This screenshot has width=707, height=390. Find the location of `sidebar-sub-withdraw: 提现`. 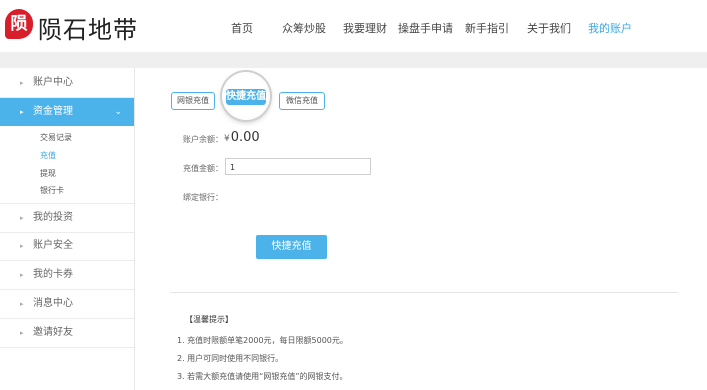

sidebar-sub-withdraw: 提现 is located at coordinates (48, 173).